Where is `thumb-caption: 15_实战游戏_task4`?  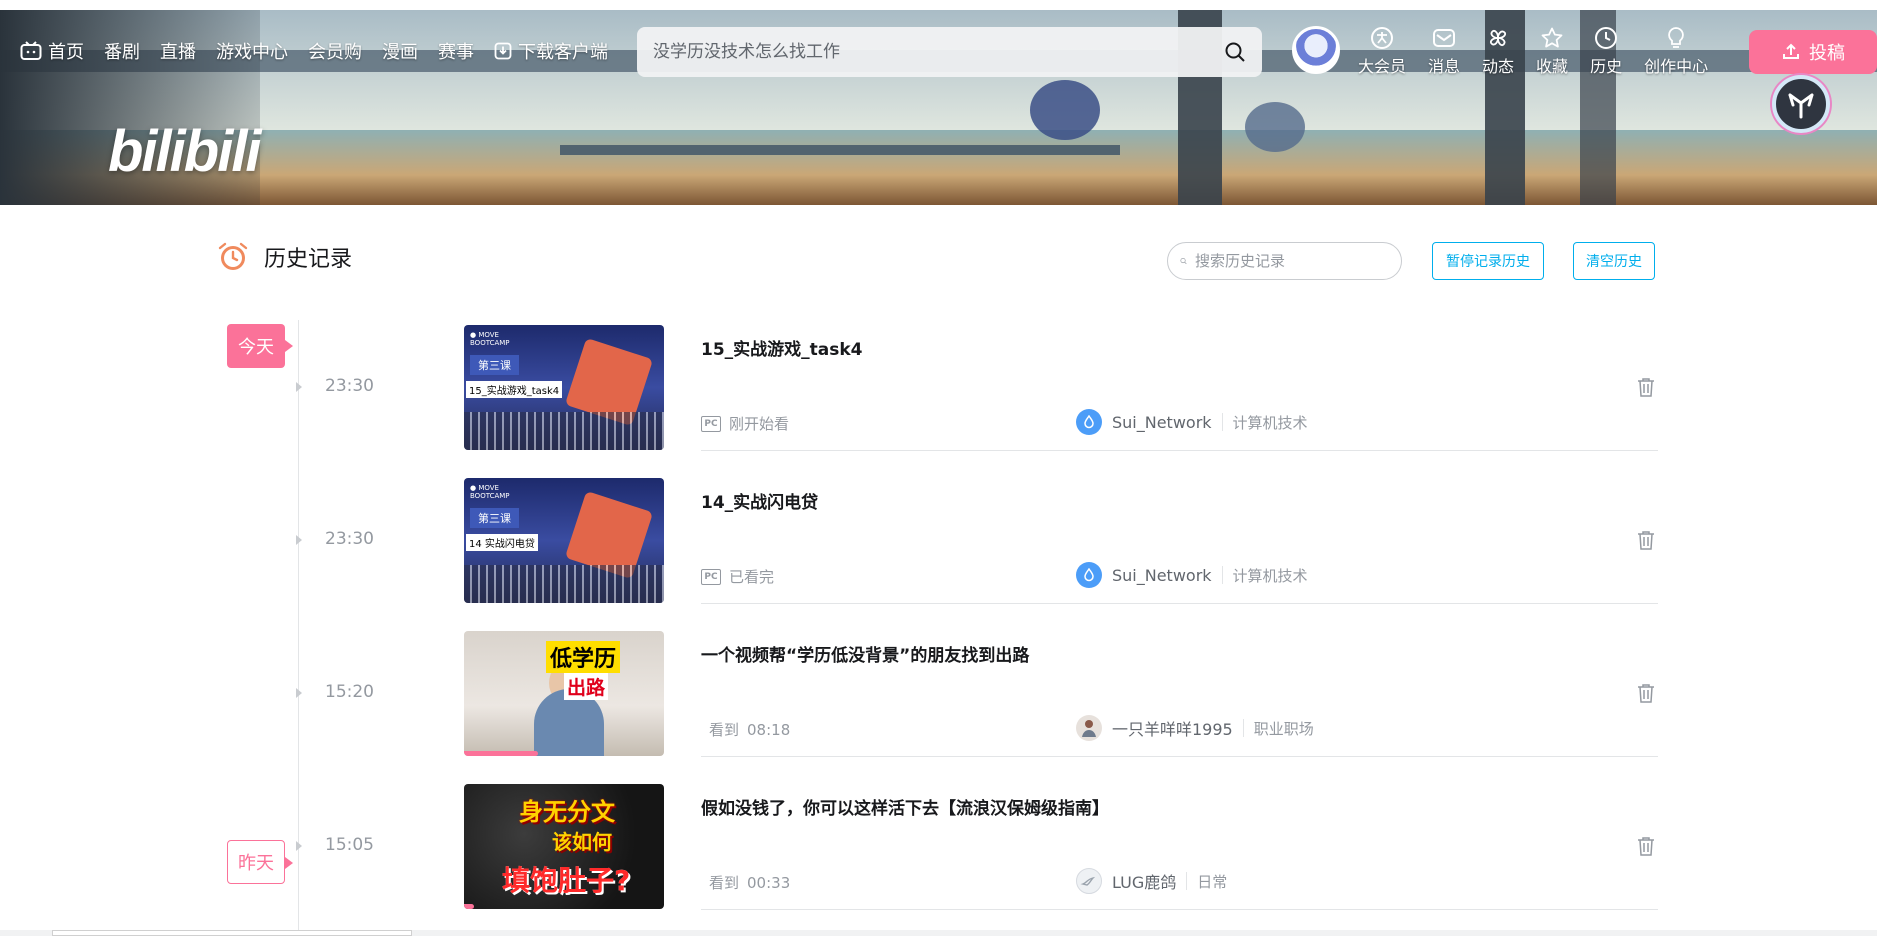 thumb-caption: 15_实战游戏_task4 is located at coordinates (514, 389).